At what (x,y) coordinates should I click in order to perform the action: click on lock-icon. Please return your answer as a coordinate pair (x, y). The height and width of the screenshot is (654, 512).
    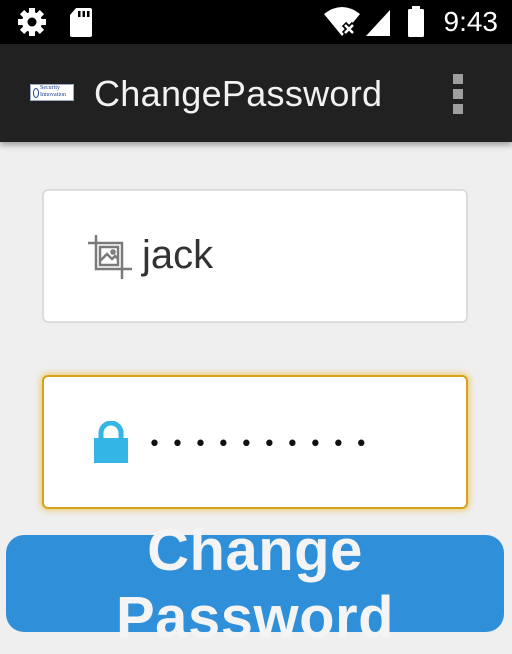
    Looking at the image, I should click on (111, 442).